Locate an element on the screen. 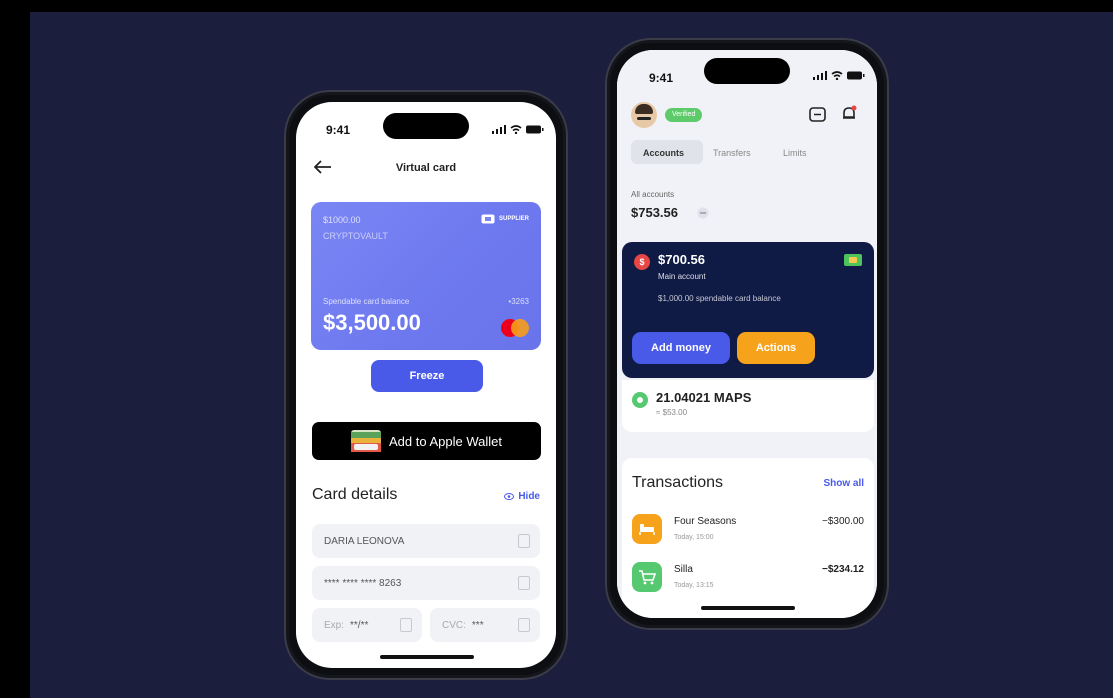 The width and height of the screenshot is (1113, 698). card-line-2: CRYPTOVAULT is located at coordinates (355, 236).